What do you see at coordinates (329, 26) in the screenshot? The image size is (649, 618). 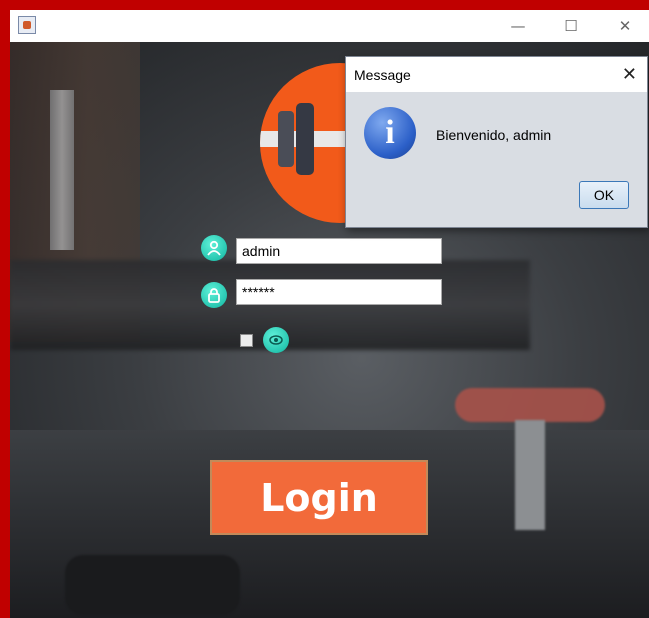 I see `window-titlebar: — ☐ ✕` at bounding box center [329, 26].